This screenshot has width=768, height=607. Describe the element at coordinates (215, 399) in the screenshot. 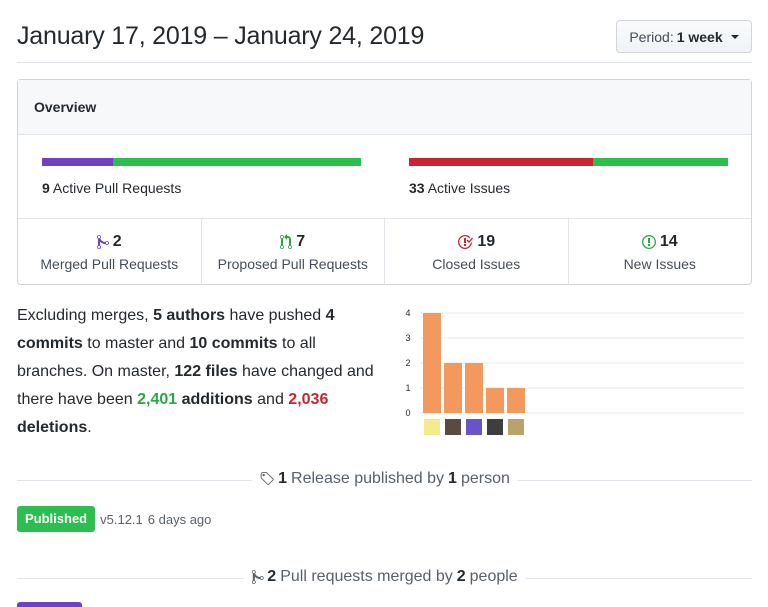

I see `additions-label: additions` at that location.